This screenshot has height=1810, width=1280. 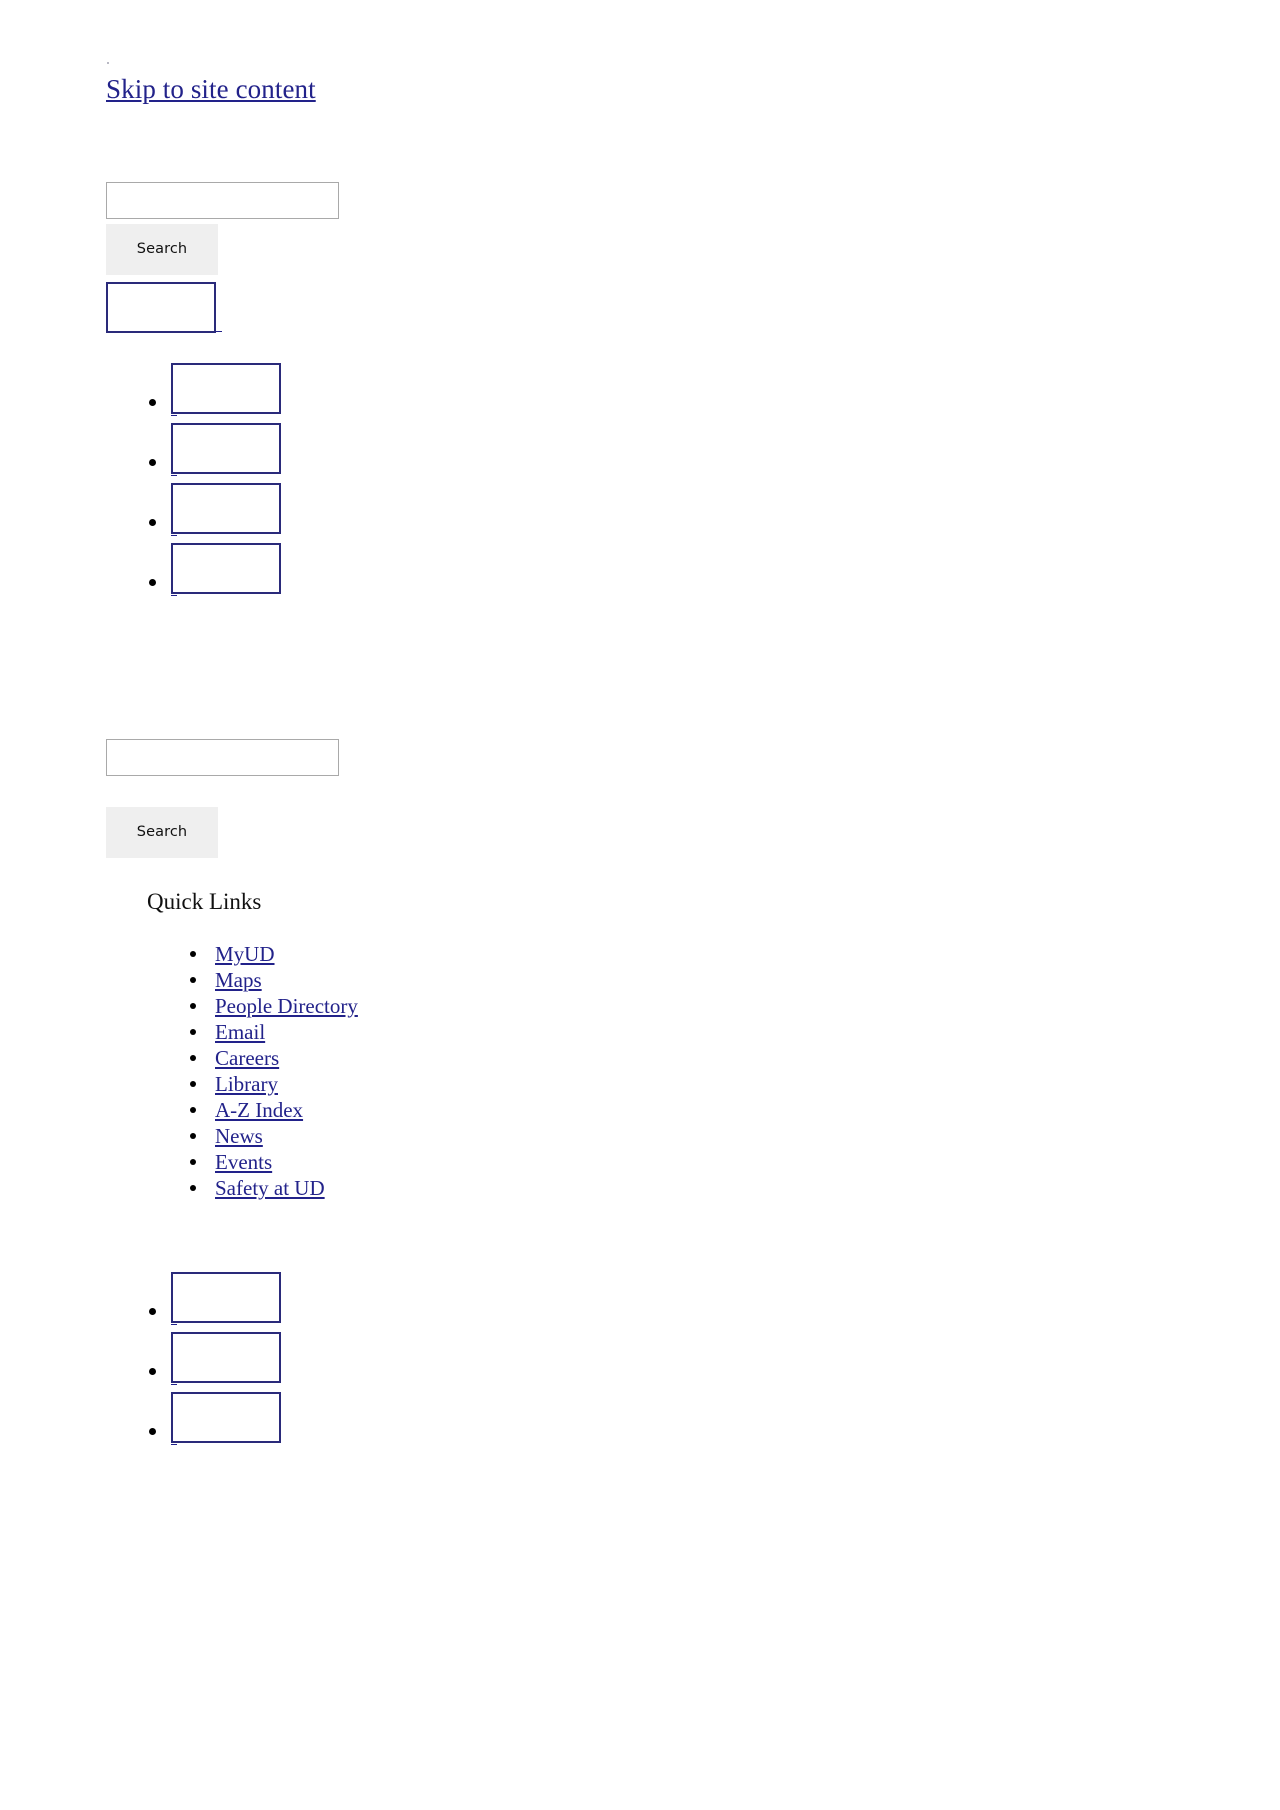 I want to click on list-item: MyUD, so click(x=274, y=954).